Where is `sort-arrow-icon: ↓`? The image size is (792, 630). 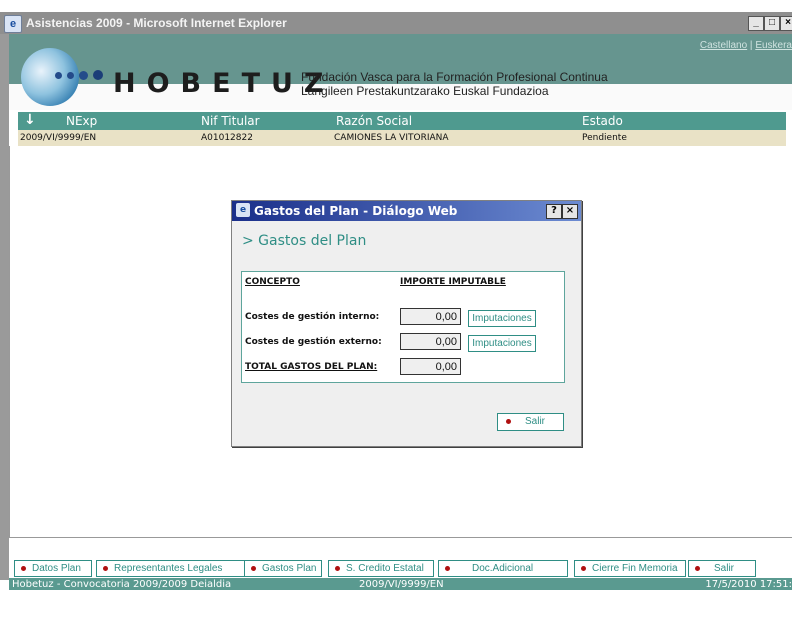
sort-arrow-icon: ↓ is located at coordinates (30, 120).